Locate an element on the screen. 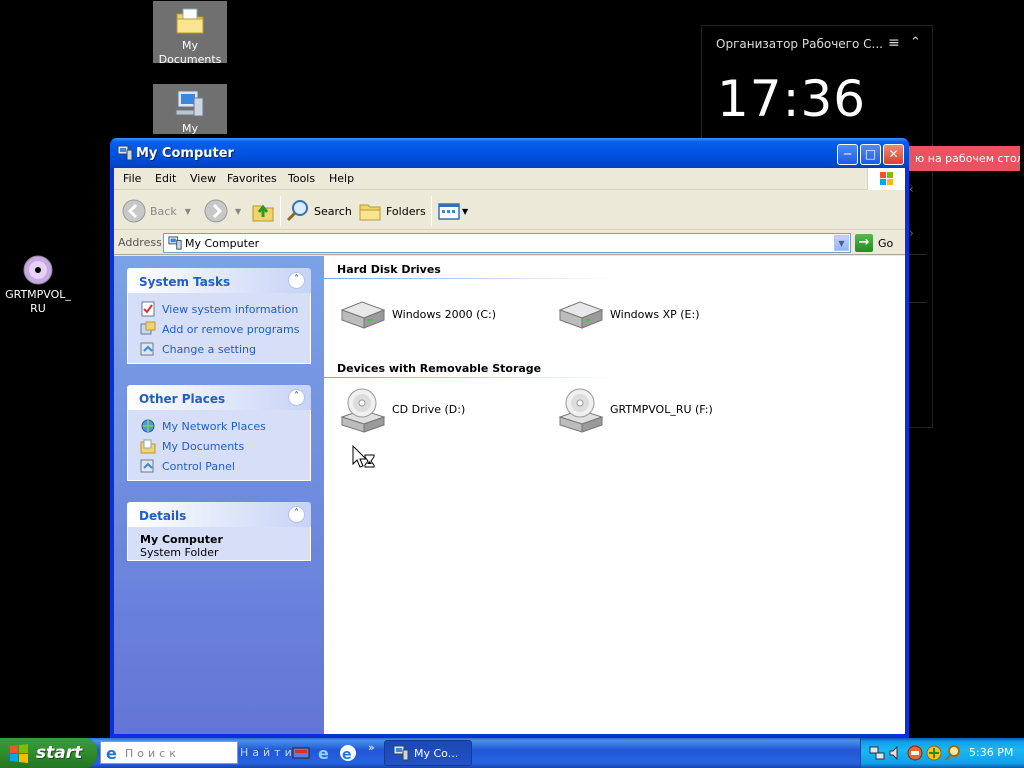 The image size is (1024, 768). search-label: Search is located at coordinates (333, 211).